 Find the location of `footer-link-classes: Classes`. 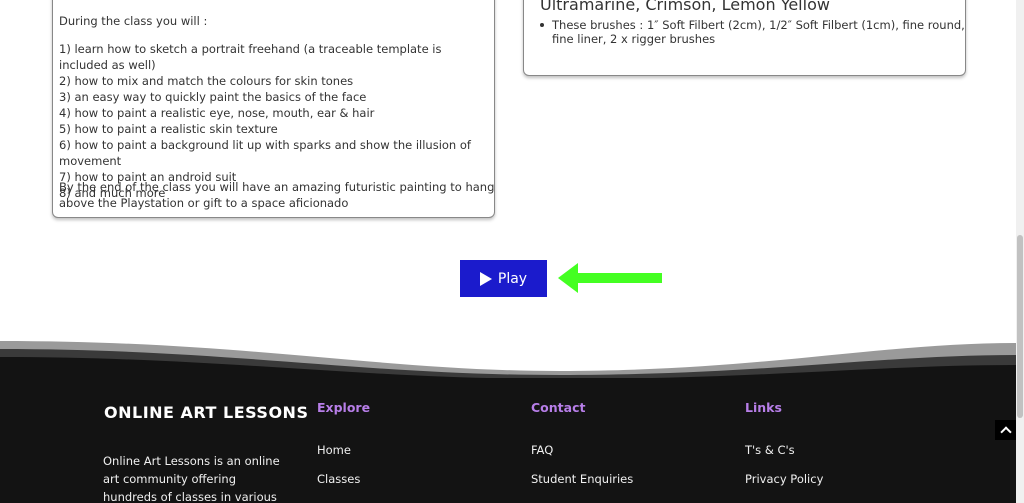

footer-link-classes: Classes is located at coordinates (338, 479).